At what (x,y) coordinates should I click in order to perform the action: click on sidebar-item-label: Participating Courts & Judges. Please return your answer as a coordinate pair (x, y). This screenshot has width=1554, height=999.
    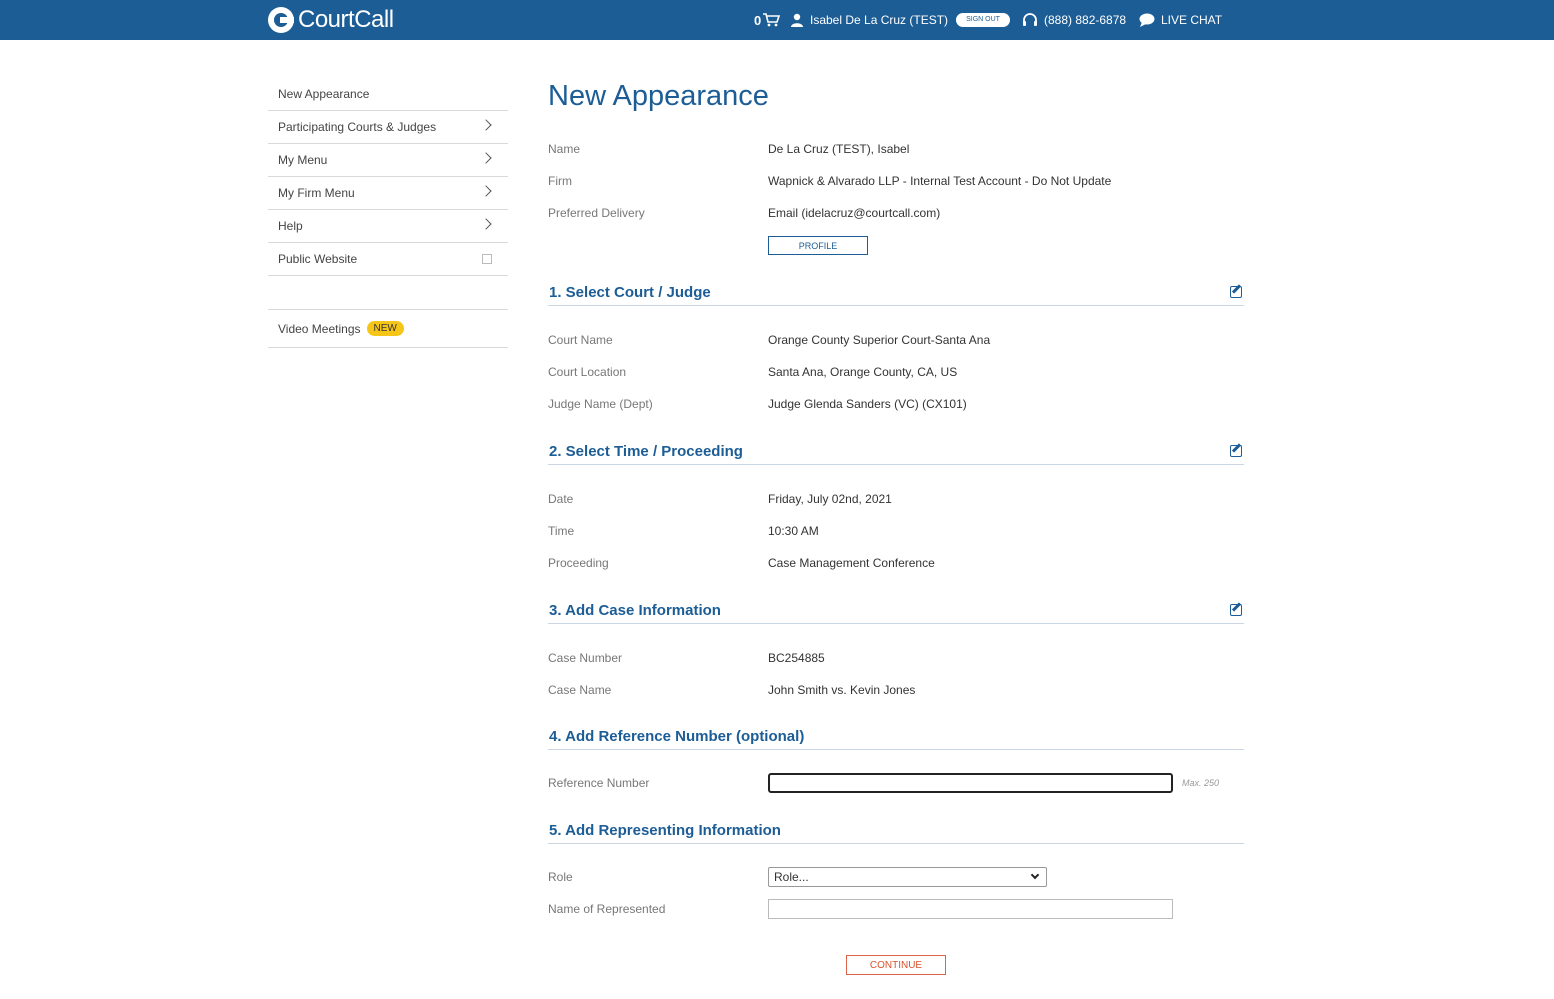
    Looking at the image, I should click on (357, 127).